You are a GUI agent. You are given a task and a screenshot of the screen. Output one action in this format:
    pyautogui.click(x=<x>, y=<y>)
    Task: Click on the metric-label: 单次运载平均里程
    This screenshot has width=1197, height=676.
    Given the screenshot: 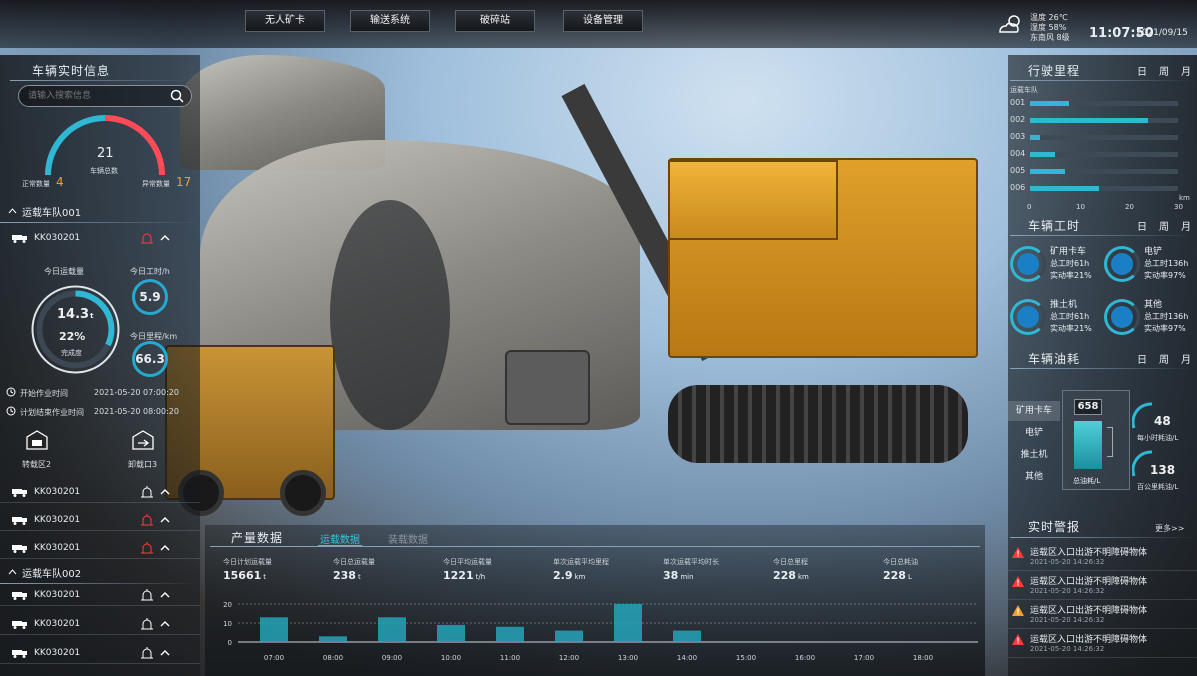 What is the action you would take?
    pyautogui.click(x=581, y=562)
    